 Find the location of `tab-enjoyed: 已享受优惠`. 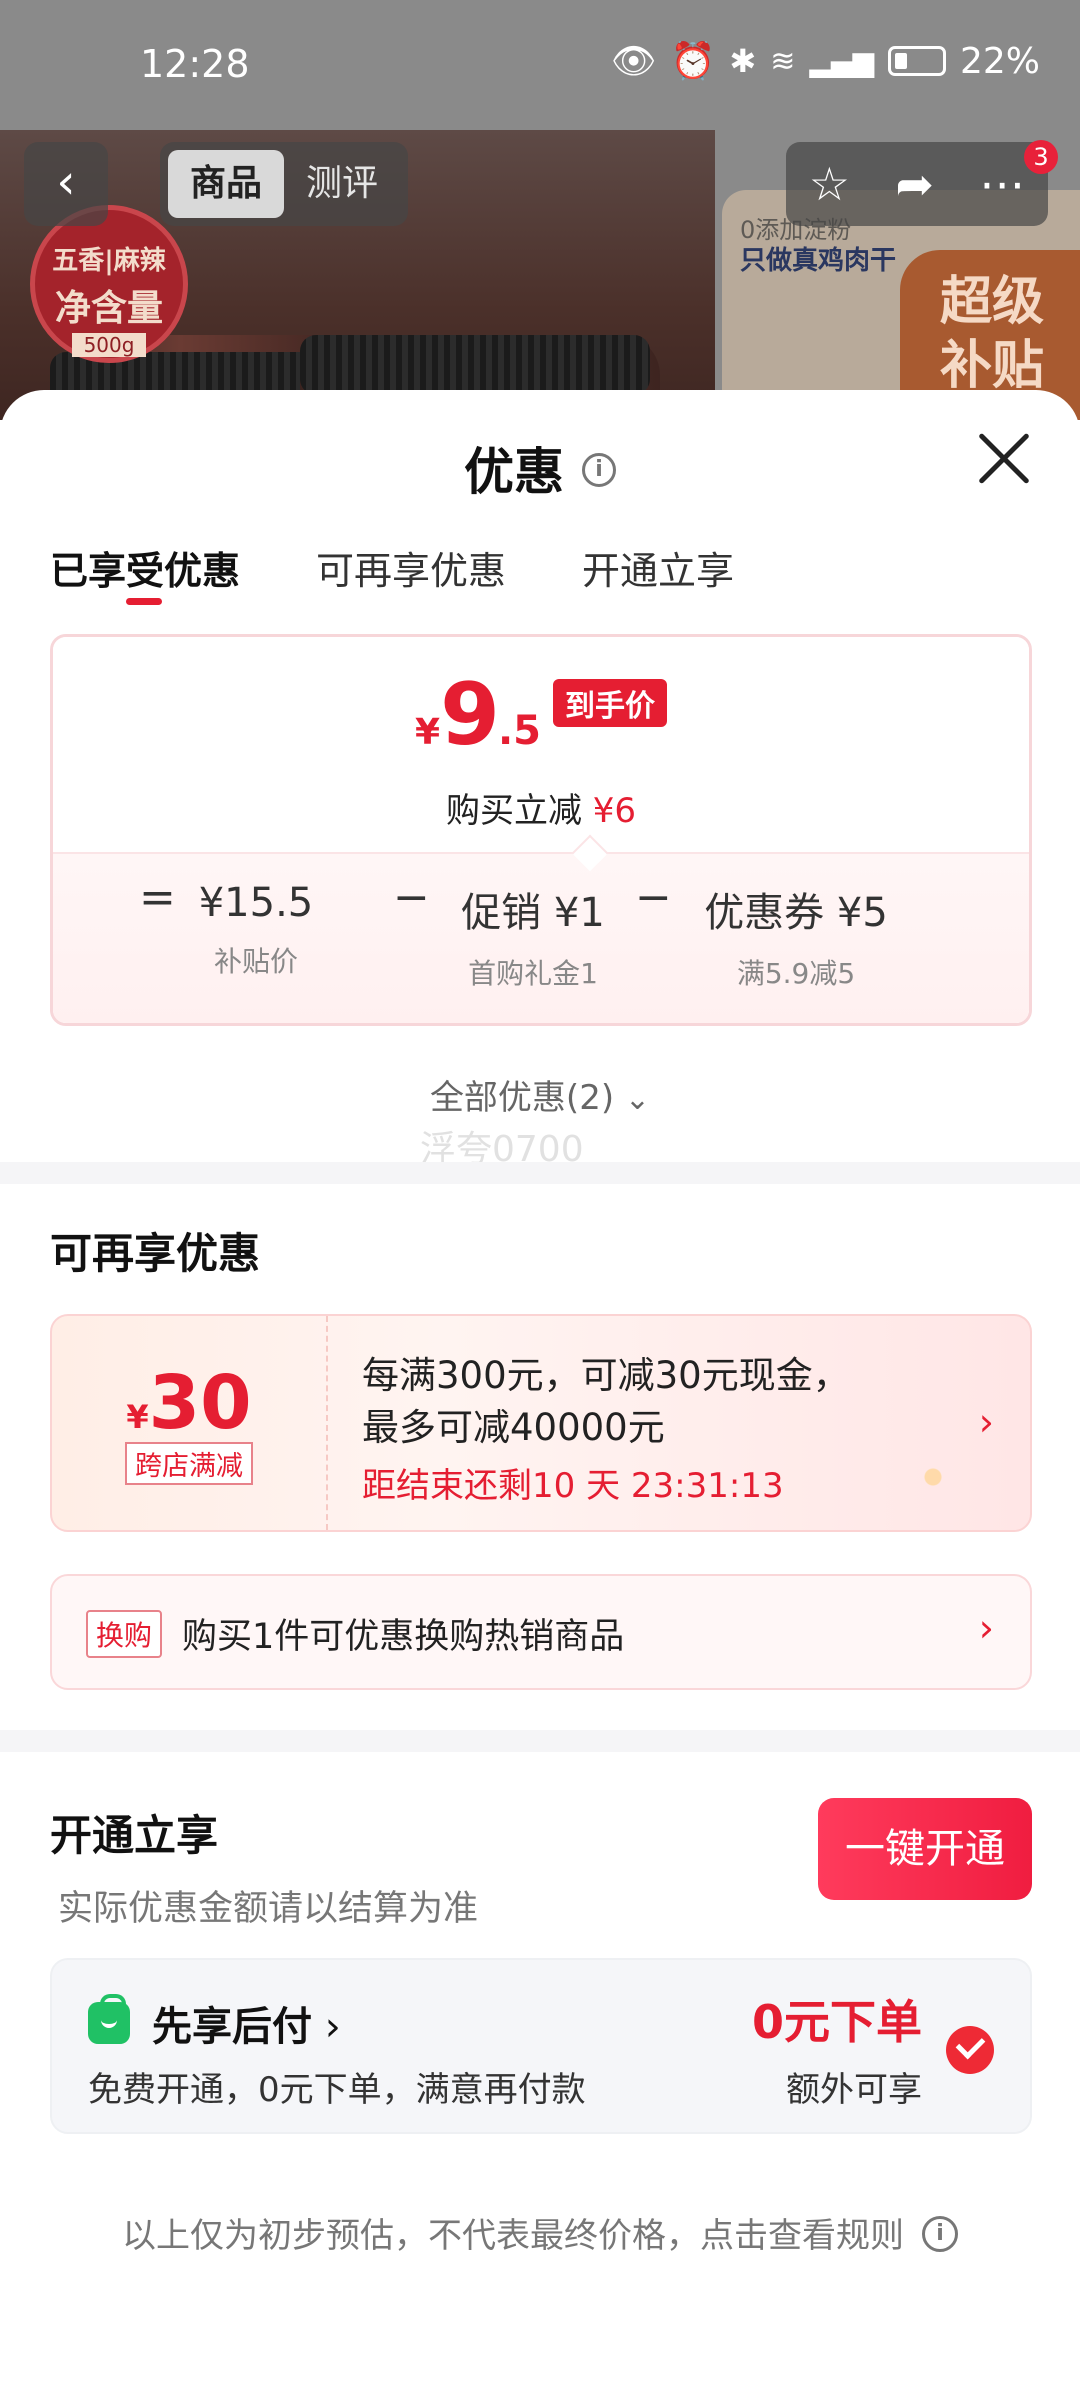

tab-enjoyed: 已享受优惠 is located at coordinates (145, 572).